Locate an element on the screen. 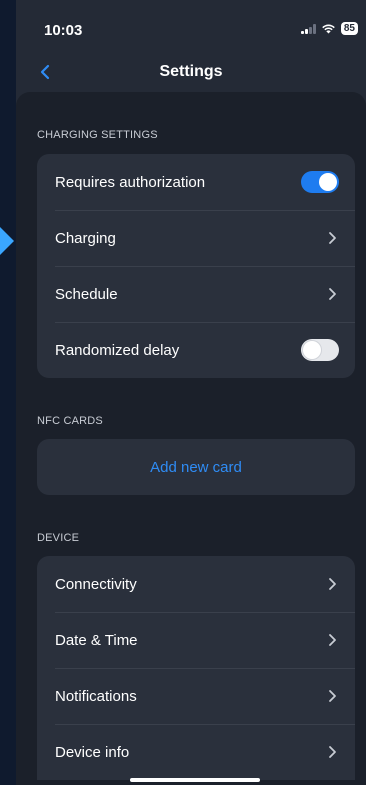 The image size is (366, 785). nav-bar: Settings is located at coordinates (191, 72).